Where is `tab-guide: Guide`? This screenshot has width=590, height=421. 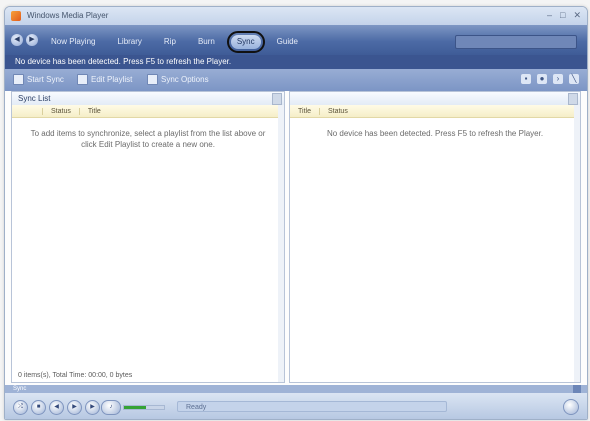
tab-guide: Guide is located at coordinates (287, 42).